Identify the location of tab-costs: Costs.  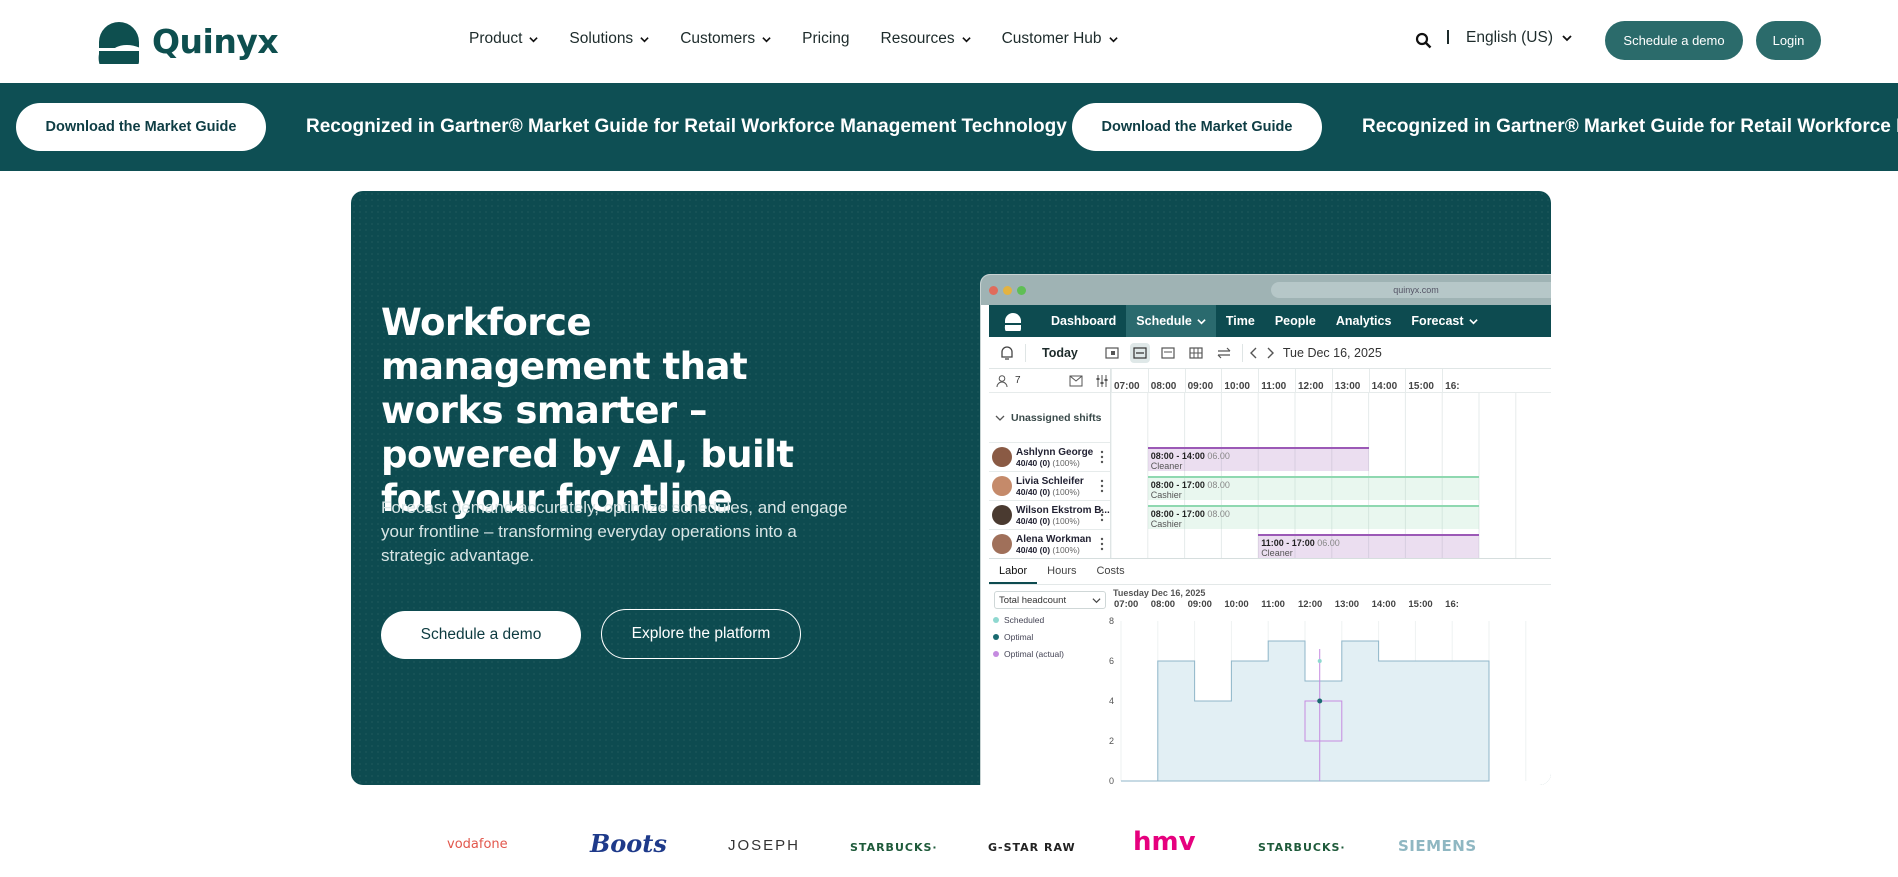
(1110, 571).